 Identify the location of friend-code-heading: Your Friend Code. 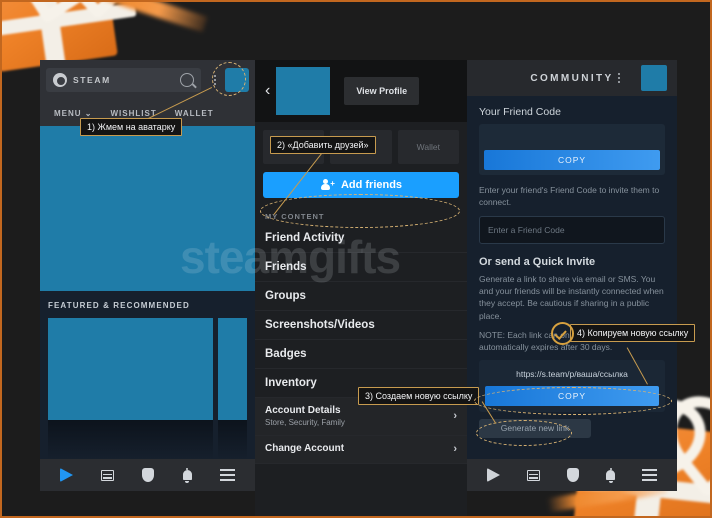
(520, 112).